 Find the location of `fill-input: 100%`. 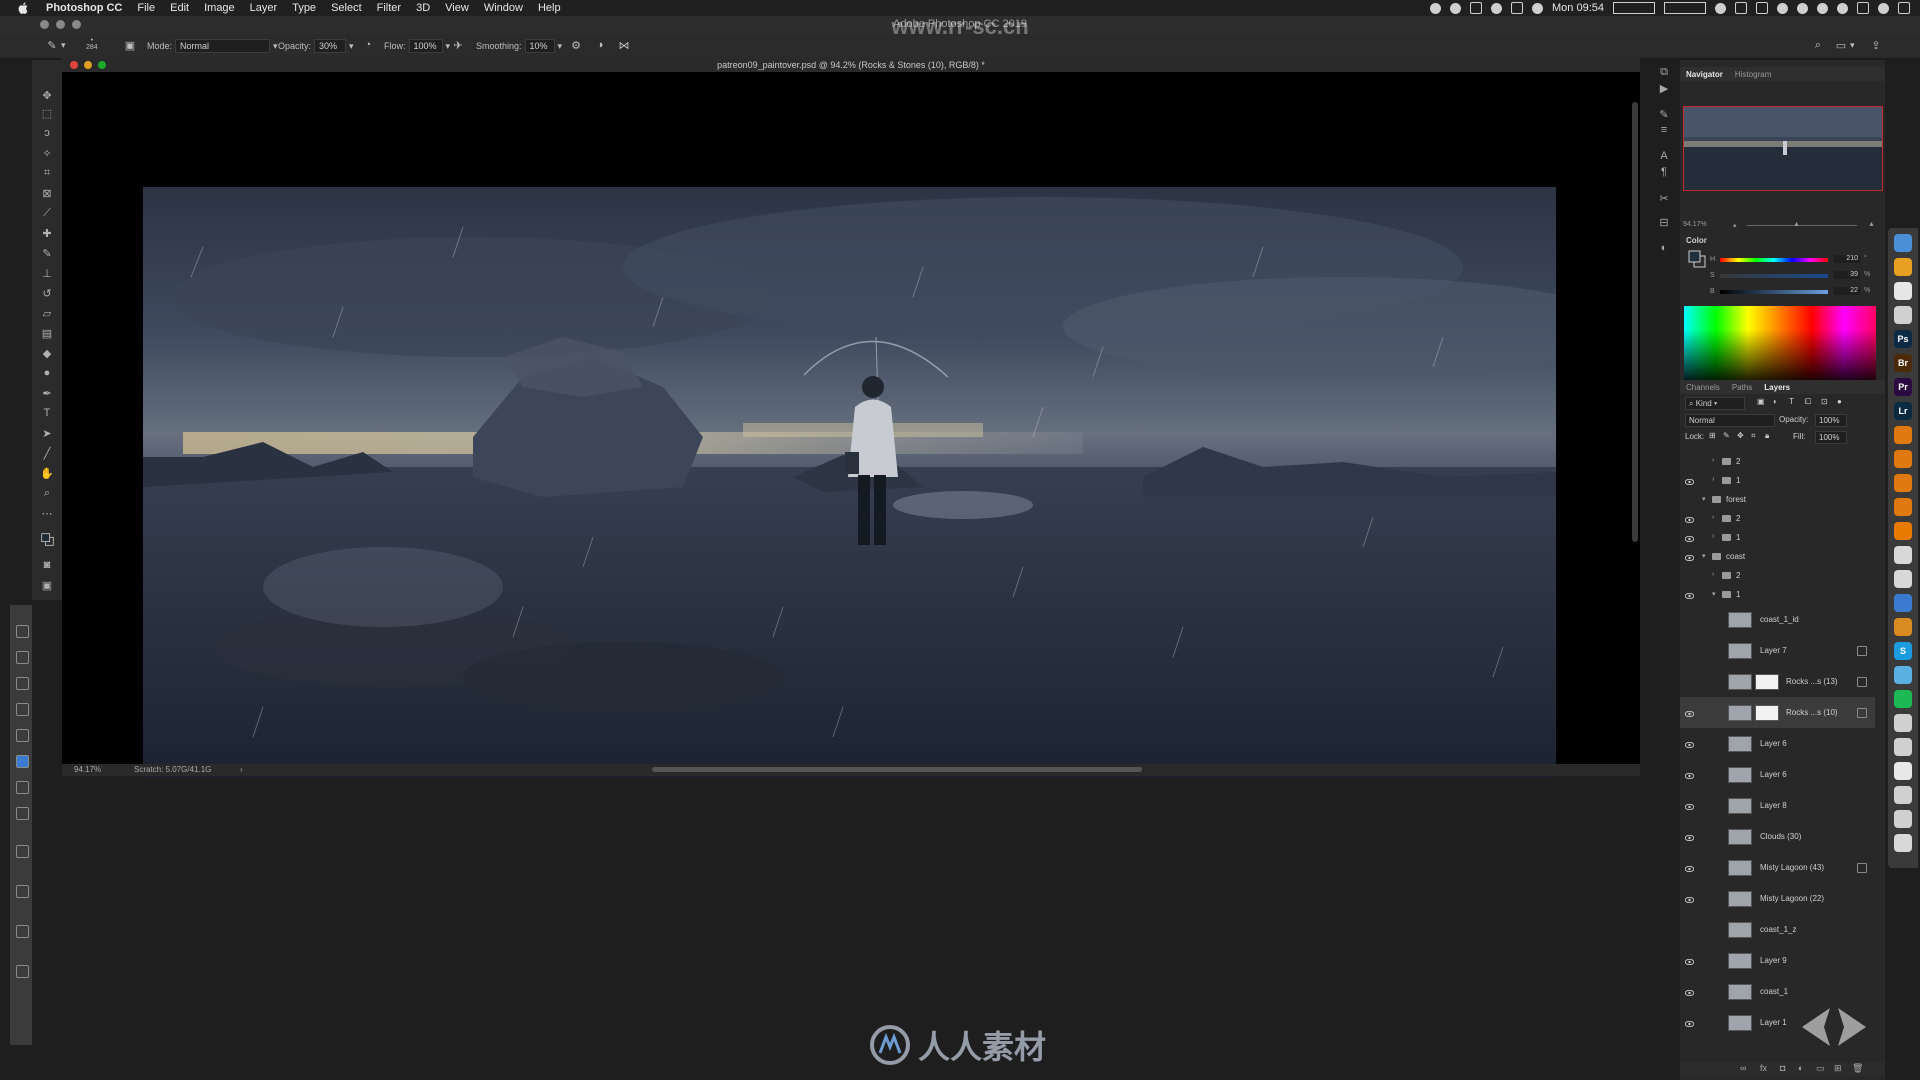

fill-input: 100% is located at coordinates (1831, 437).